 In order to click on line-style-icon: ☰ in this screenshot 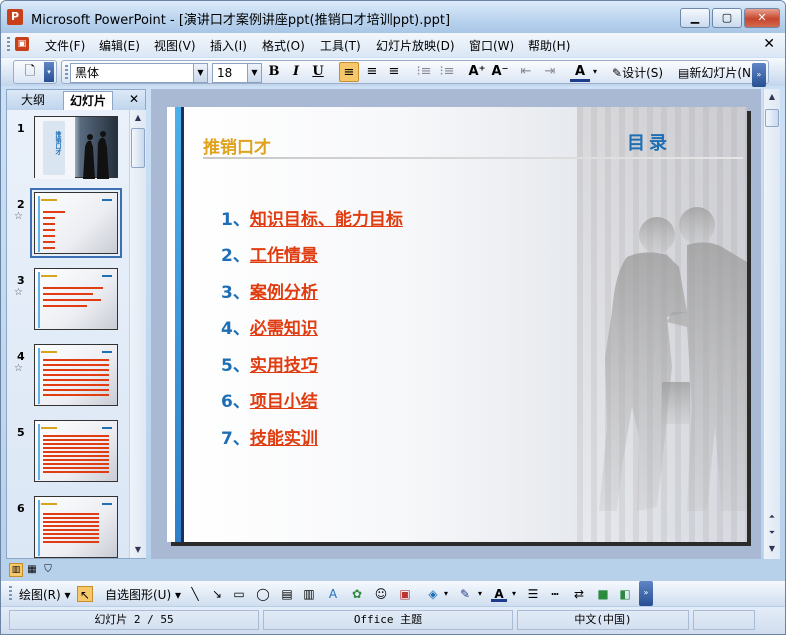, I will do `click(533, 594)`.